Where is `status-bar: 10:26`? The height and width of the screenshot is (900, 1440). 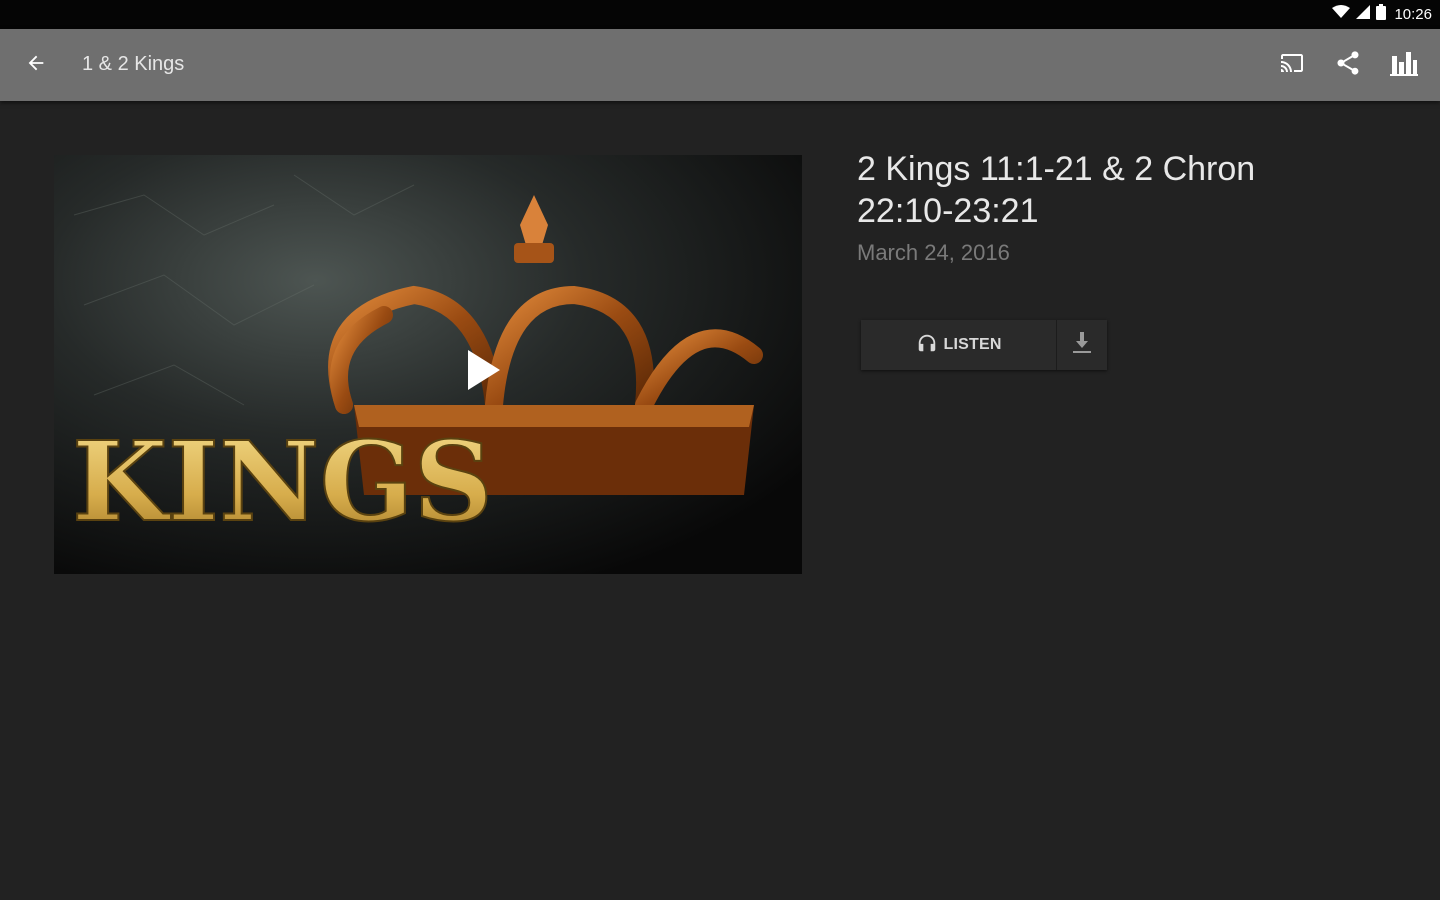
status-bar: 10:26 is located at coordinates (720, 14).